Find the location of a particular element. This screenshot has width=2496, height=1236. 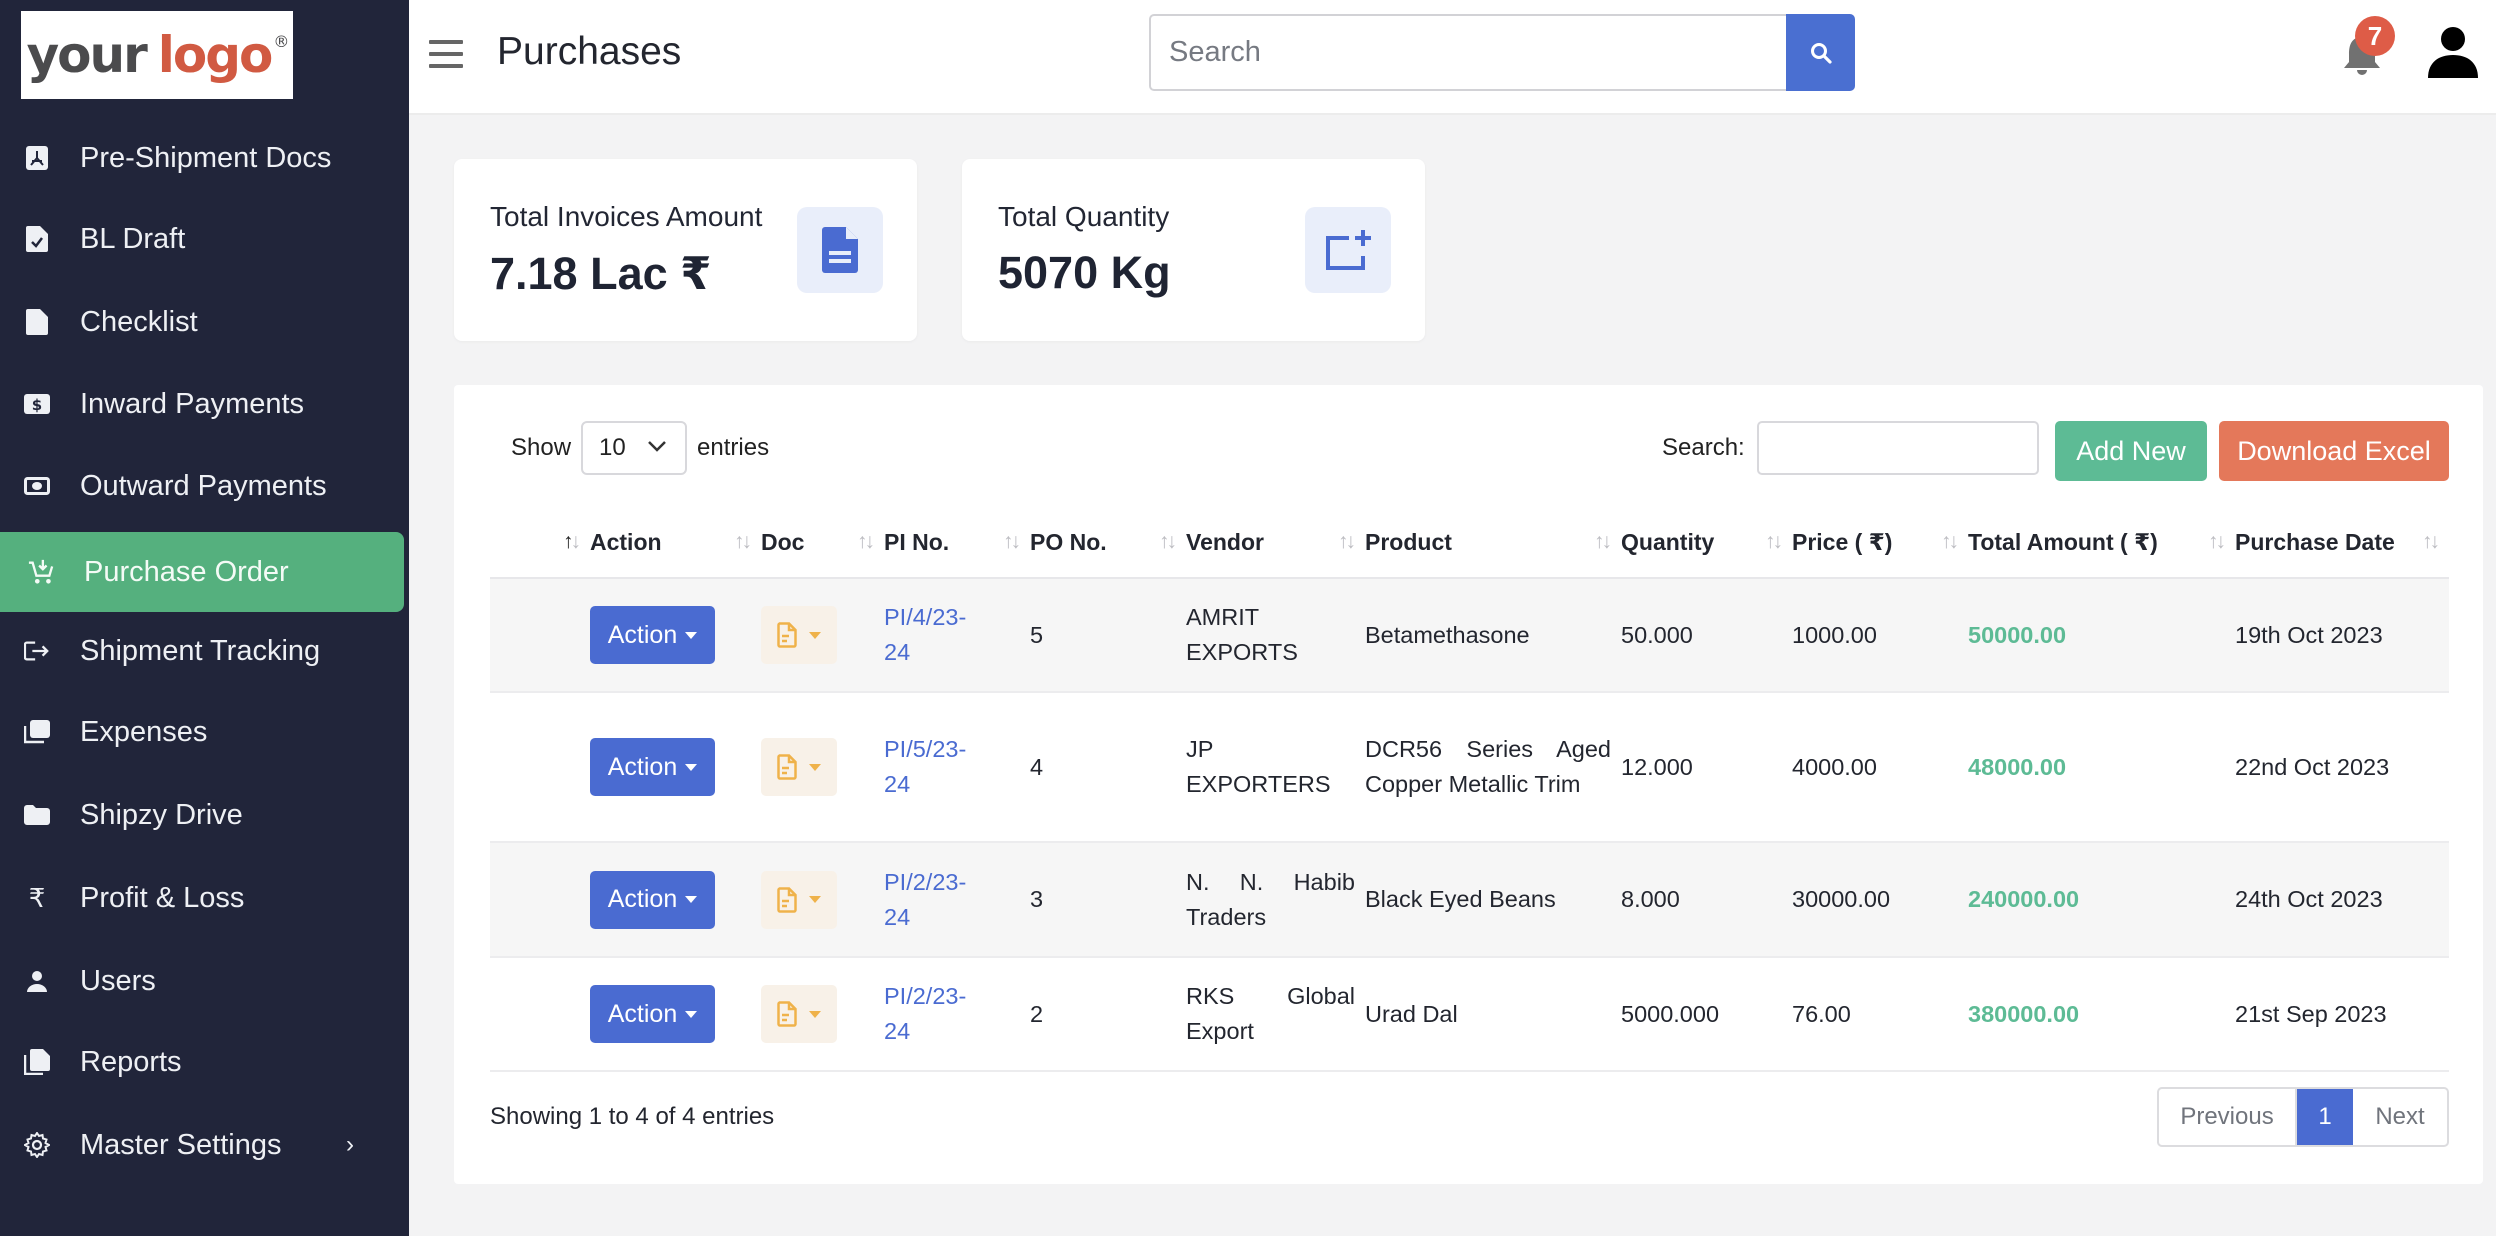

logo-text: your logo ® is located at coordinates (158, 55).